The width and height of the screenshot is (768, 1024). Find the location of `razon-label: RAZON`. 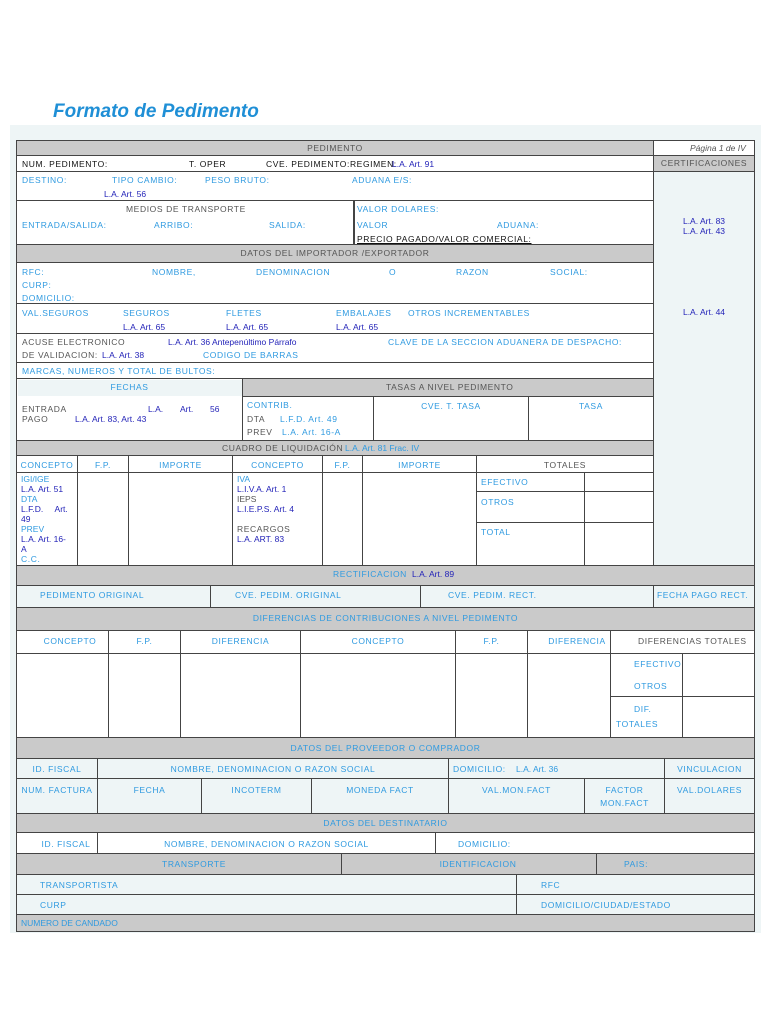

razon-label: RAZON is located at coordinates (472, 272).